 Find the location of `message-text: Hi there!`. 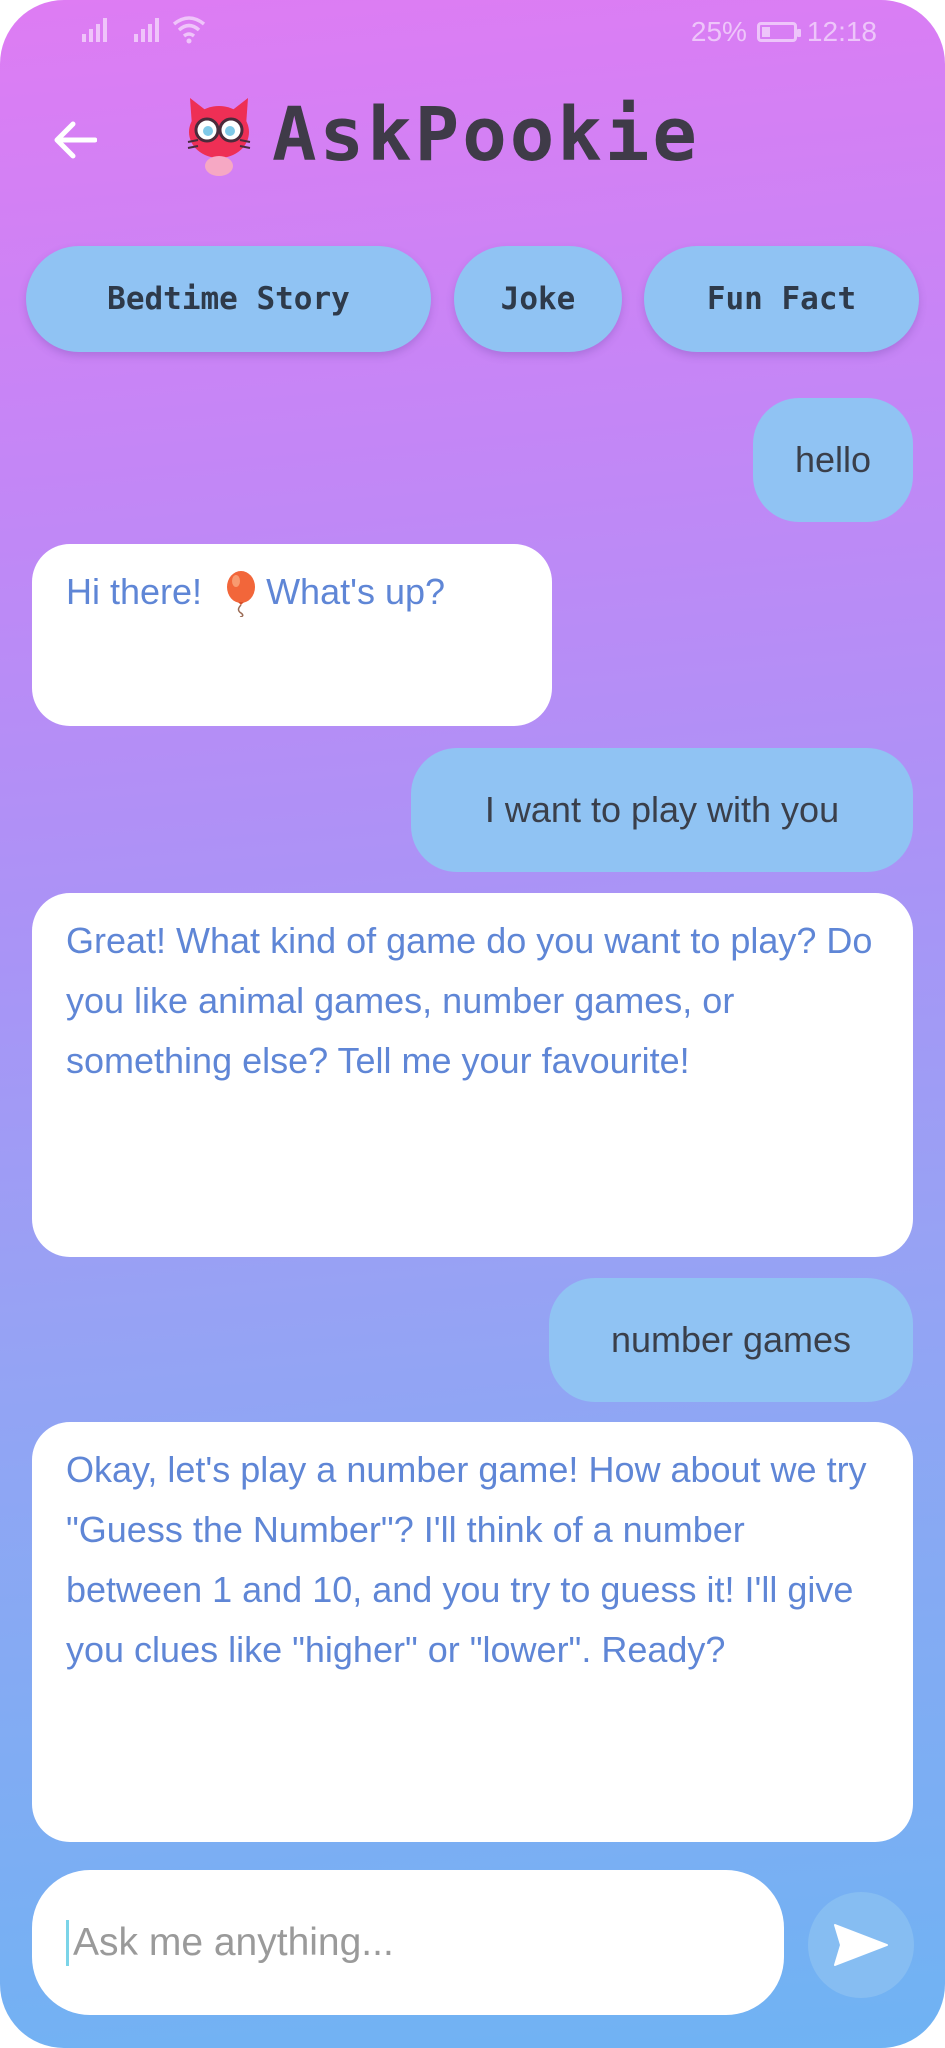

message-text: Hi there! is located at coordinates (134, 591).